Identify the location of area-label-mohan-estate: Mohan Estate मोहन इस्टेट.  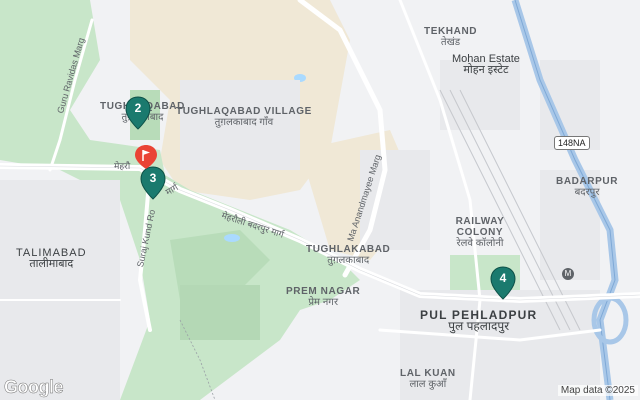
(486, 64).